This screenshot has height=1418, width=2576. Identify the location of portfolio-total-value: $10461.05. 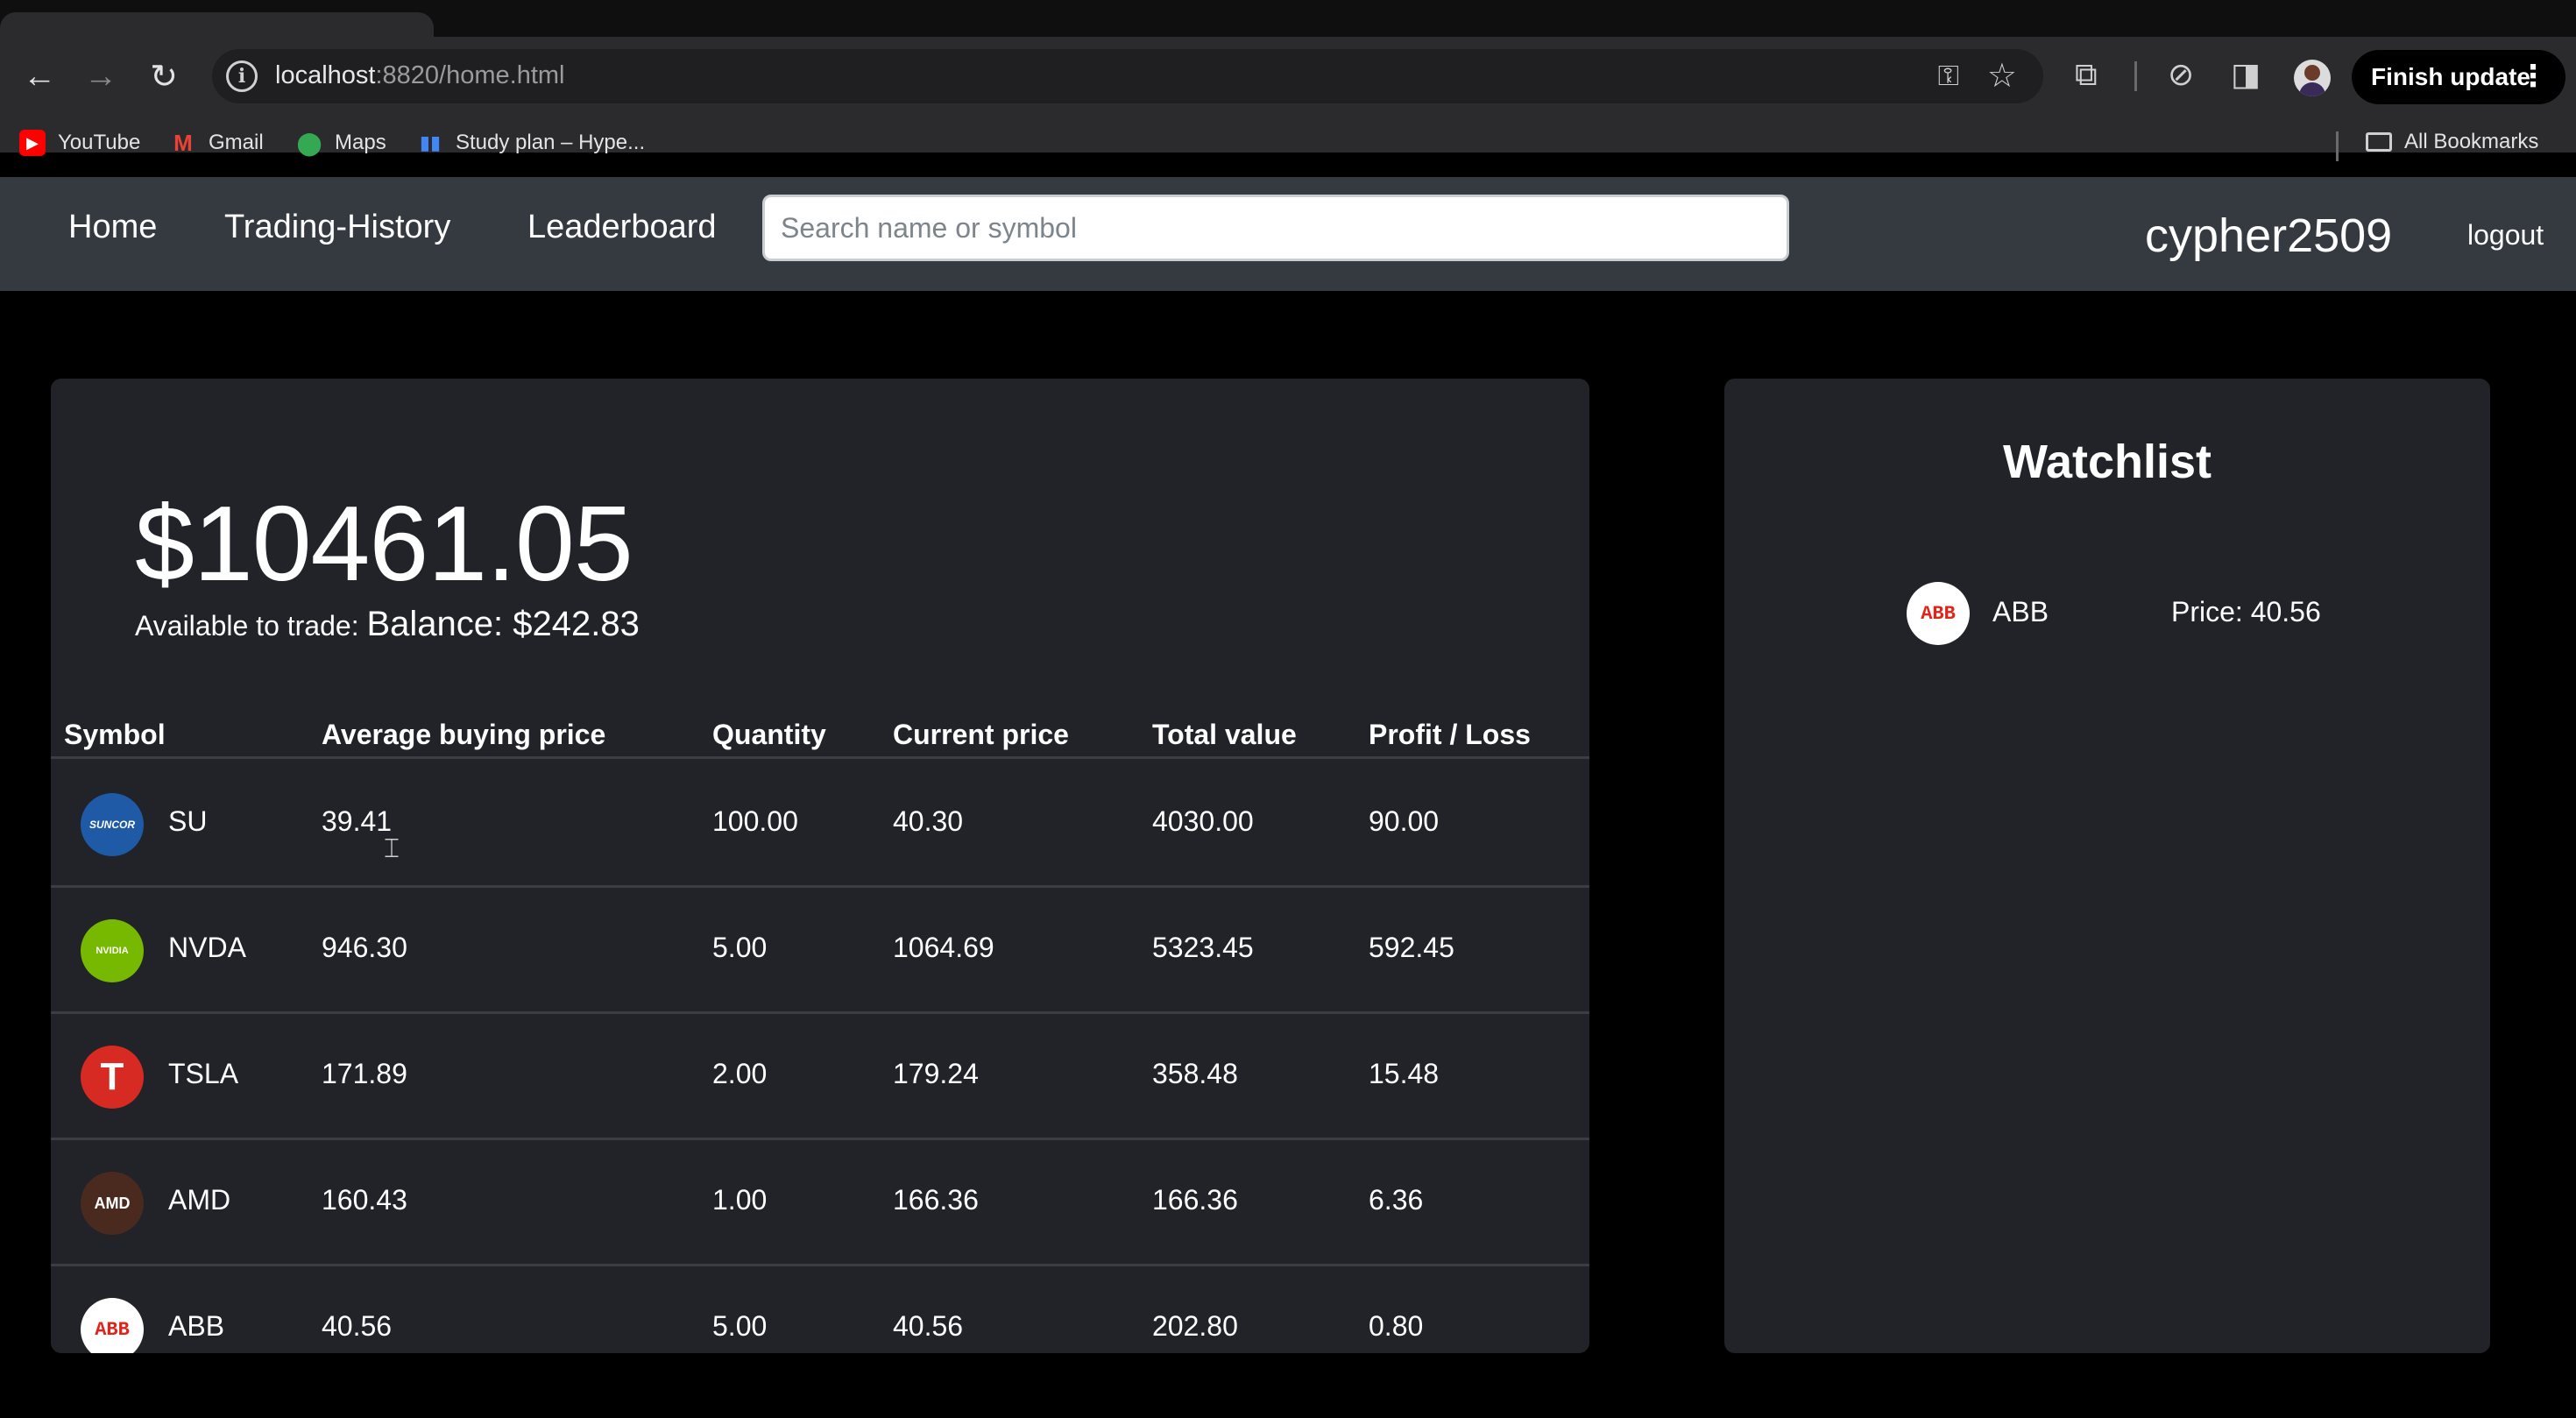
(384, 543).